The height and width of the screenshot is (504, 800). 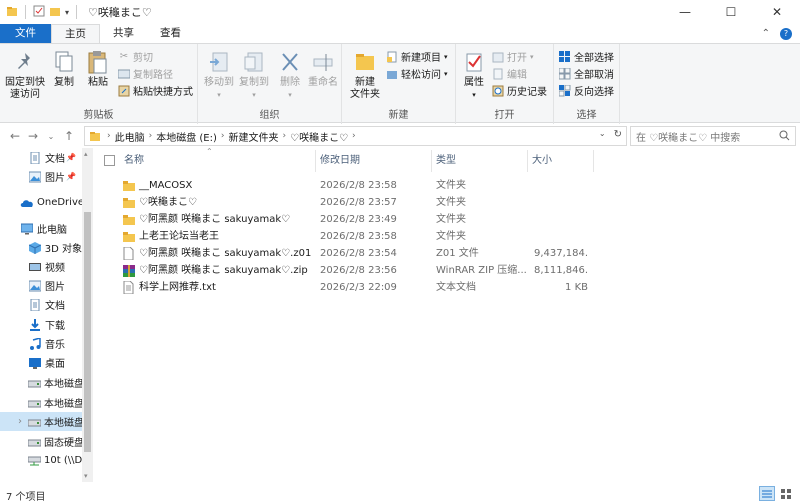 I want to click on column-name: 名称, so click(x=218, y=161).